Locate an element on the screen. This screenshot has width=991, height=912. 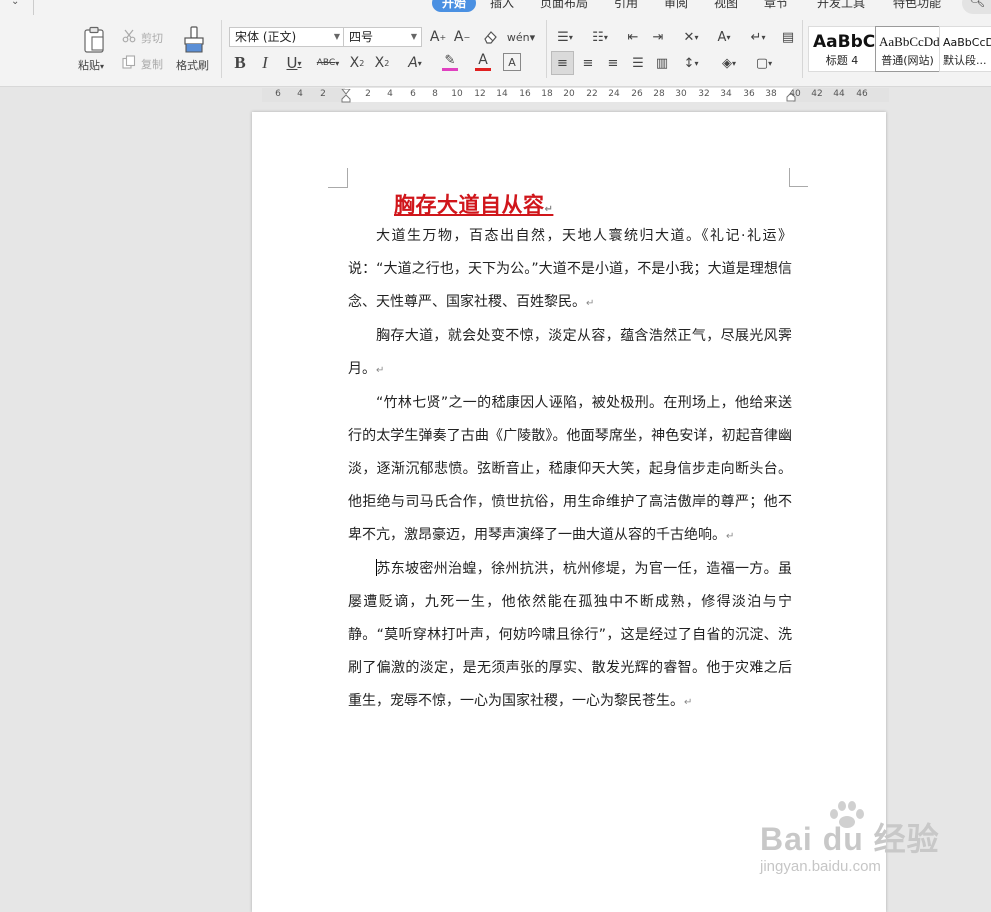
search-button: 🔍︎ is located at coordinates (976, 7).